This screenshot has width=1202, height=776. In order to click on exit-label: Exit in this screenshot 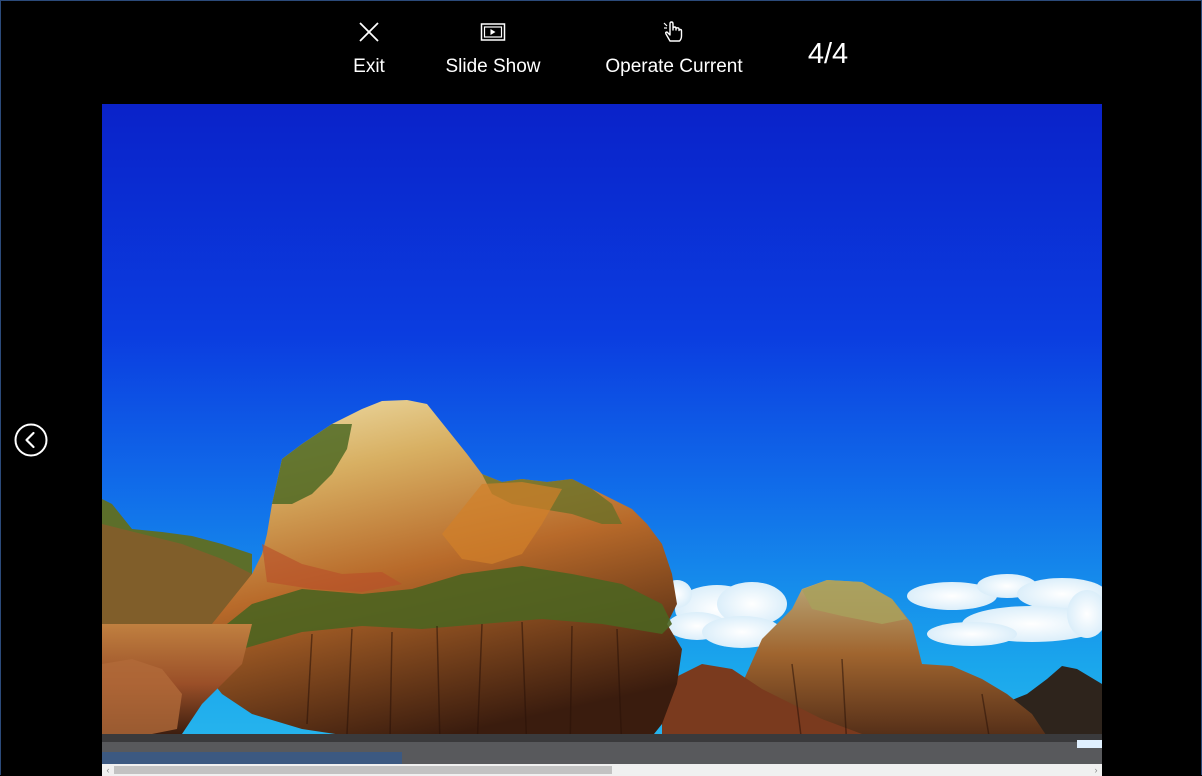, I will do `click(369, 66)`.